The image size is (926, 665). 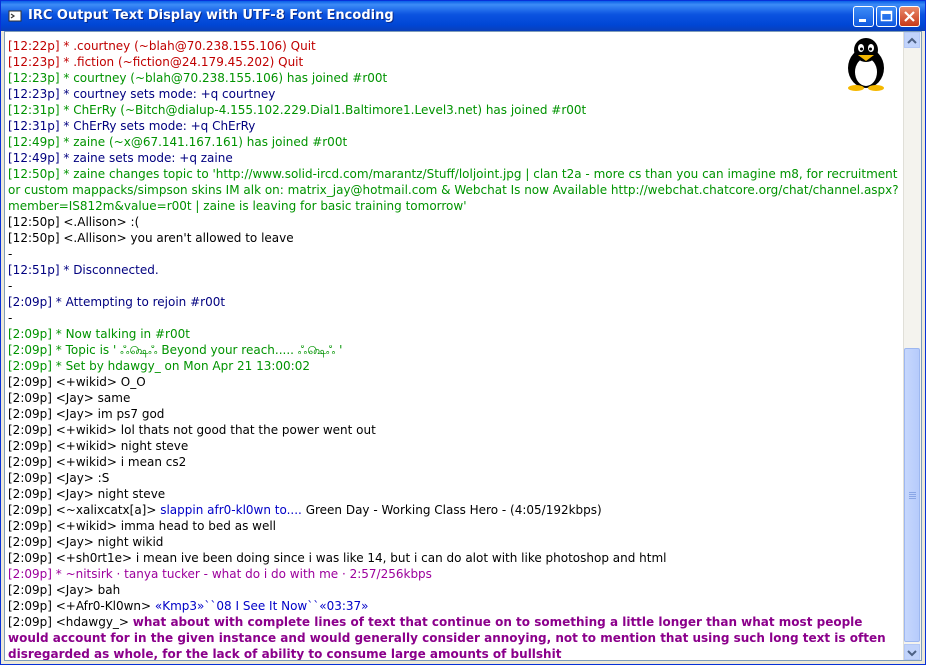 What do you see at coordinates (456, 542) in the screenshot?
I see `log-line: [2:09p] <Jay> night wikid` at bounding box center [456, 542].